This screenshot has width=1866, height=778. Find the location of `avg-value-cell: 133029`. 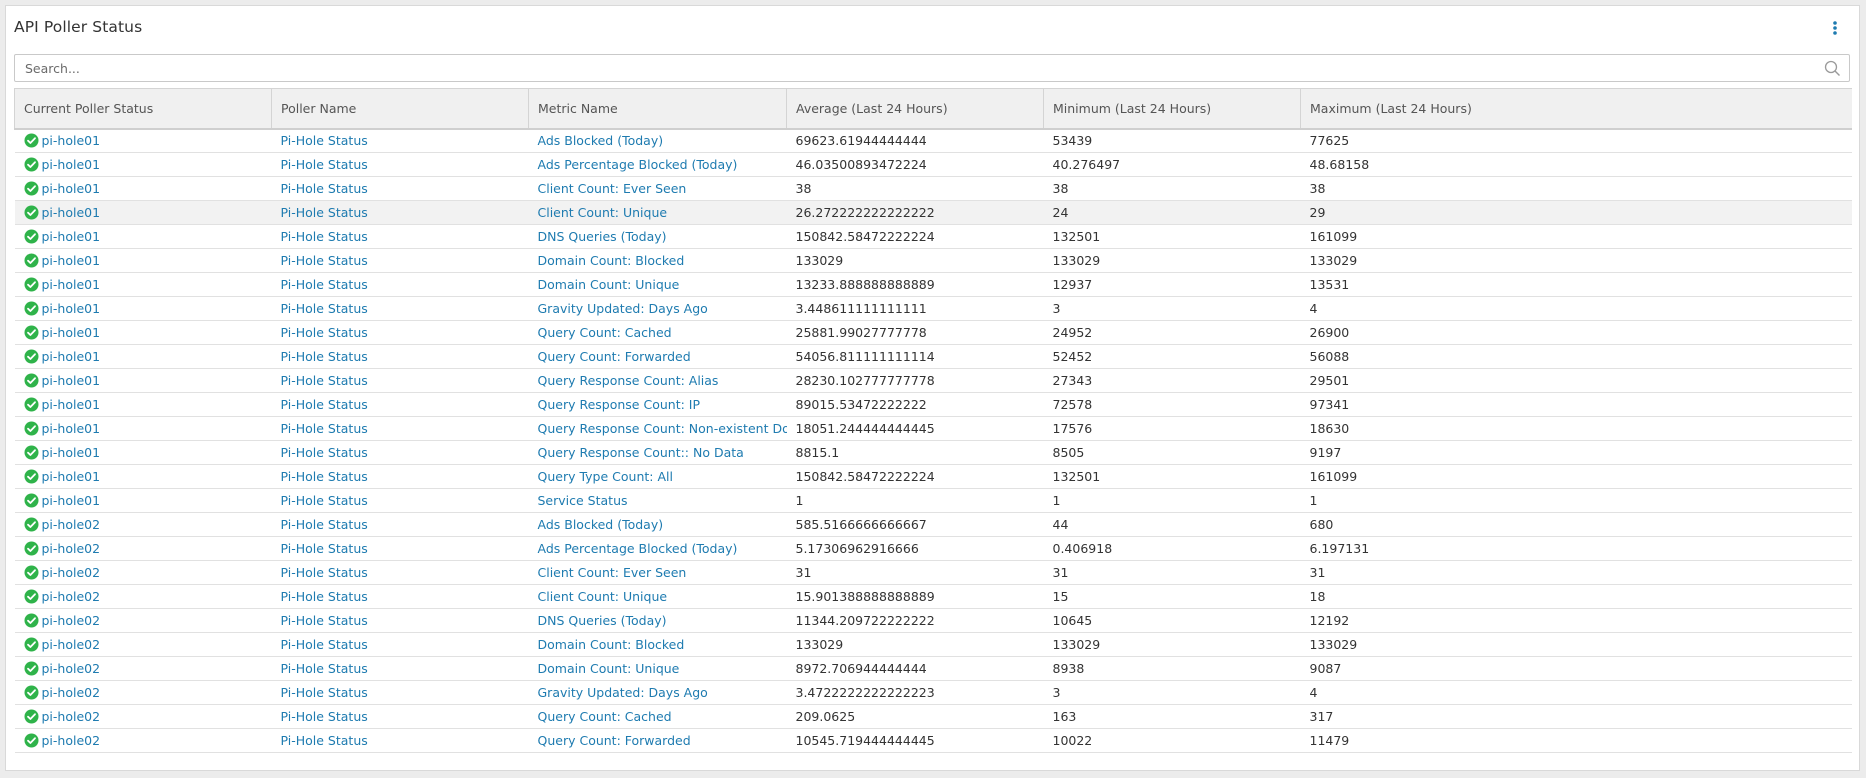

avg-value-cell: 133029 is located at coordinates (915, 260).